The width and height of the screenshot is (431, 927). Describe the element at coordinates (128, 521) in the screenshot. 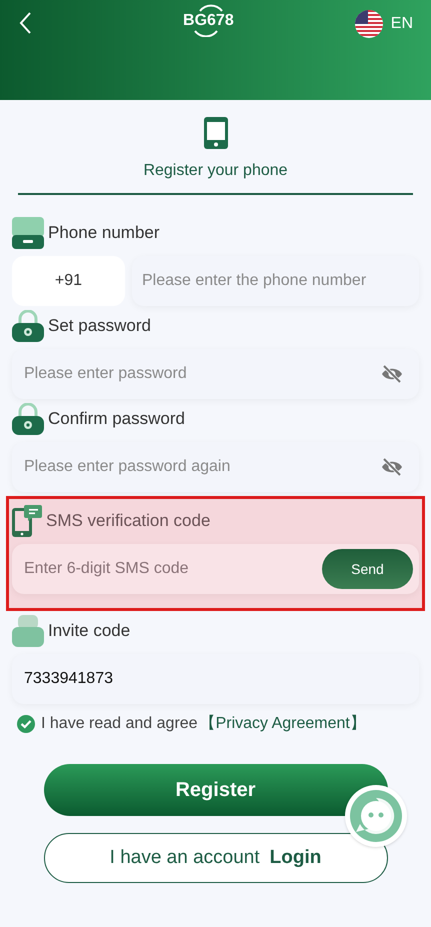

I see `field-label: SMS verification code` at that location.